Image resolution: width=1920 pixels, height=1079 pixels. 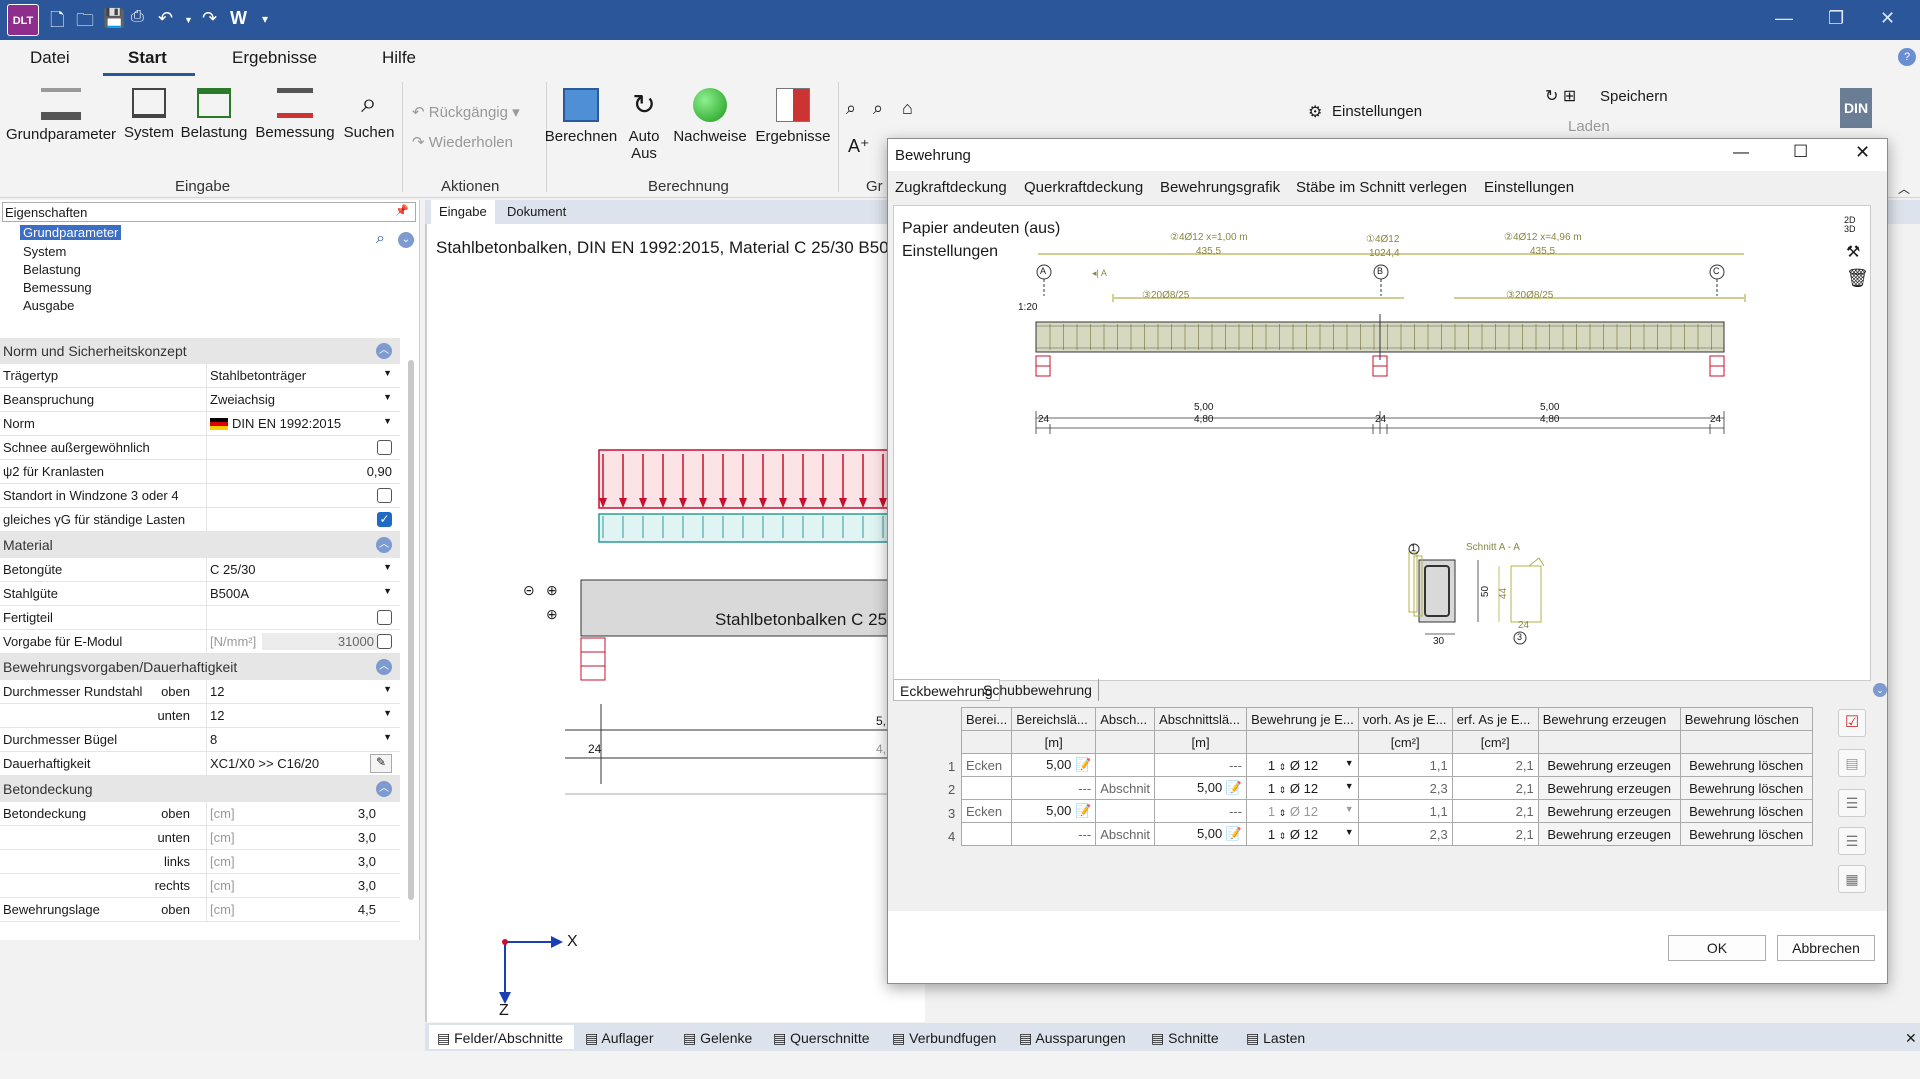 What do you see at coordinates (402, 210) in the screenshot?
I see `pin-icon: 📌` at bounding box center [402, 210].